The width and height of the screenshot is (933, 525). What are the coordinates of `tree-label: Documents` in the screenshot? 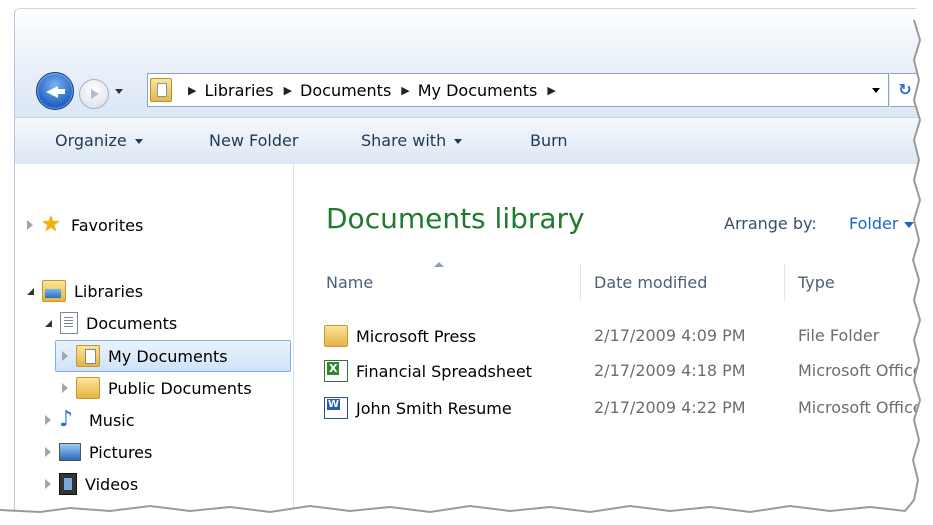 It's located at (132, 323).